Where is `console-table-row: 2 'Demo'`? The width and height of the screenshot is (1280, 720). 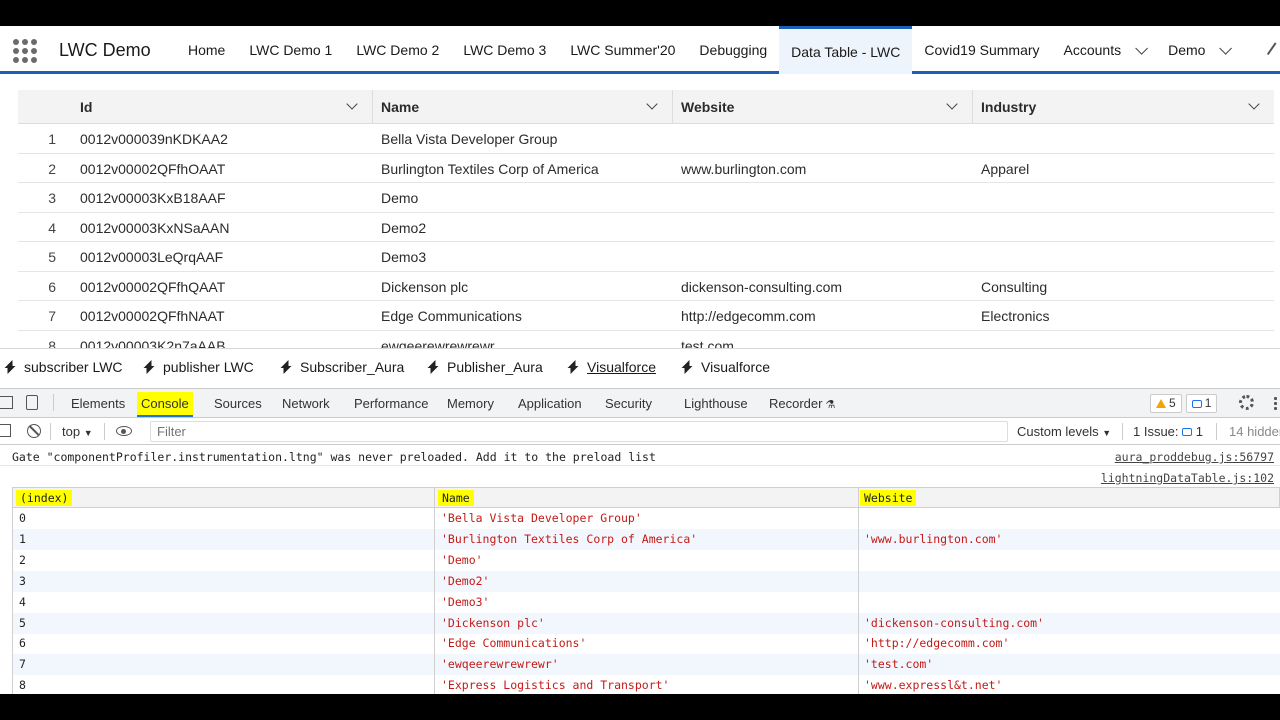
console-table-row: 2 'Demo' is located at coordinates (646, 560).